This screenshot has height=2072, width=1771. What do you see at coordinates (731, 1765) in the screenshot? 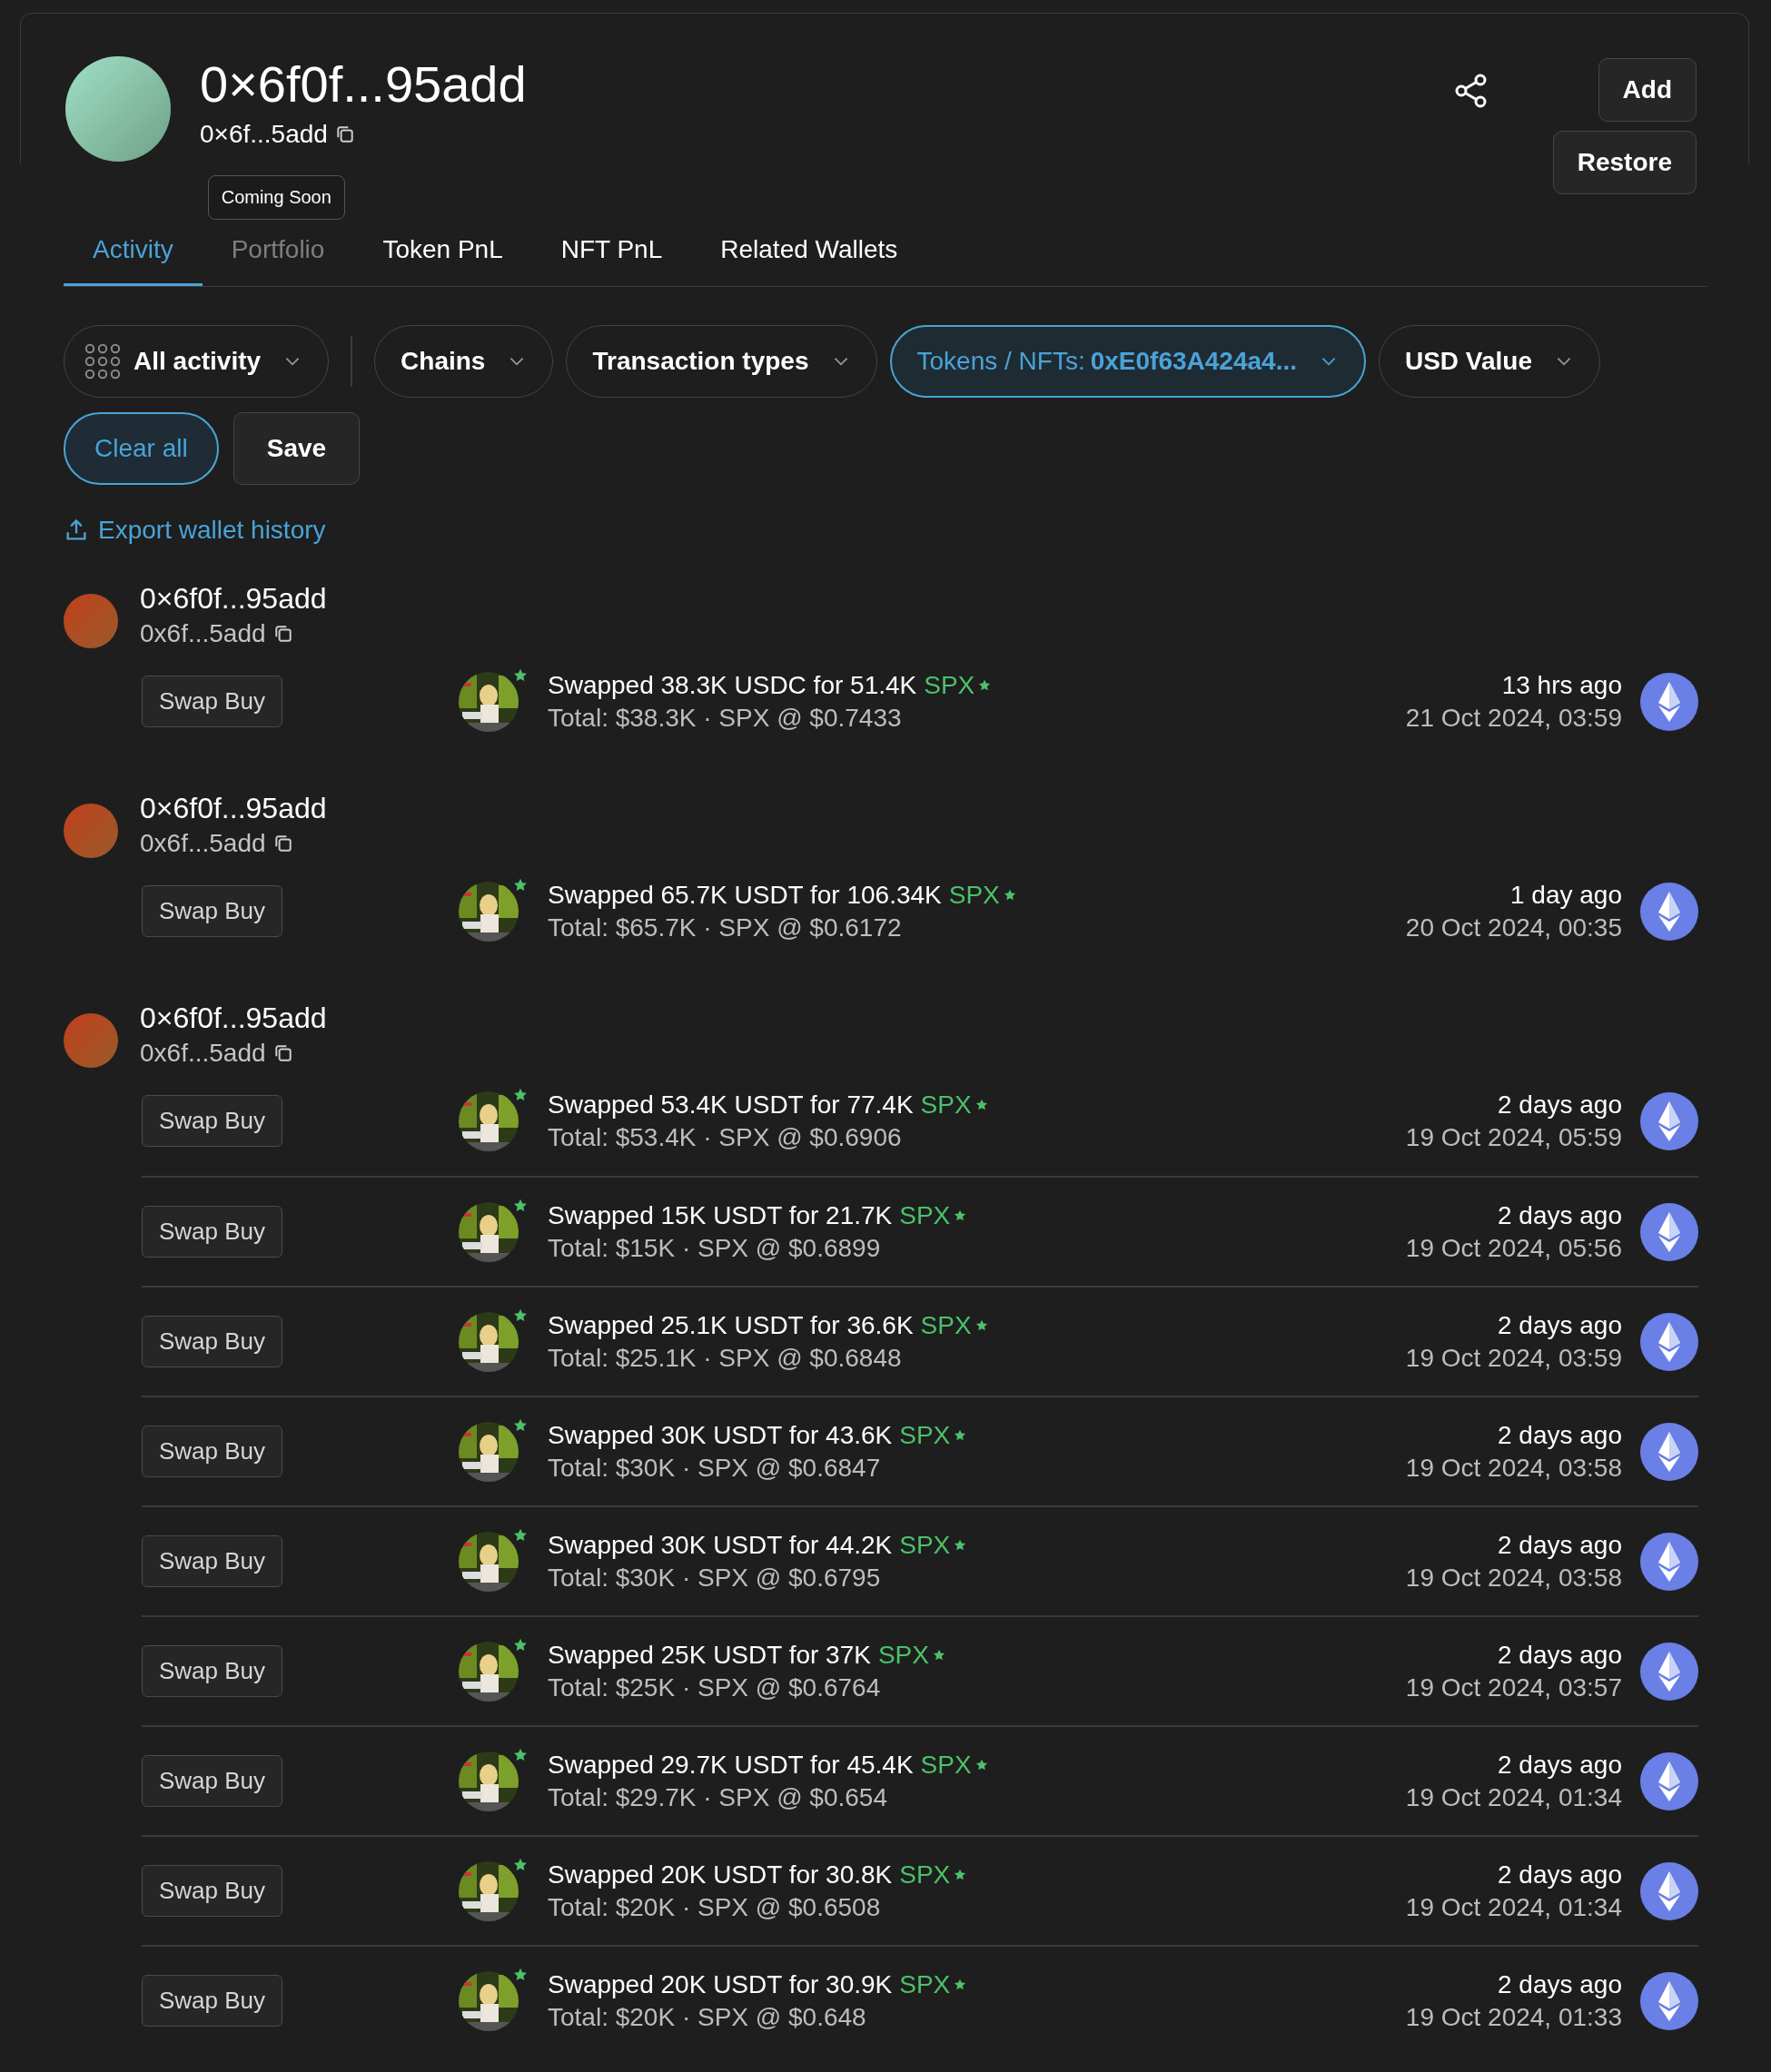
I see `swap-summary: Swapped 29.7K USDT for 45.4K` at bounding box center [731, 1765].